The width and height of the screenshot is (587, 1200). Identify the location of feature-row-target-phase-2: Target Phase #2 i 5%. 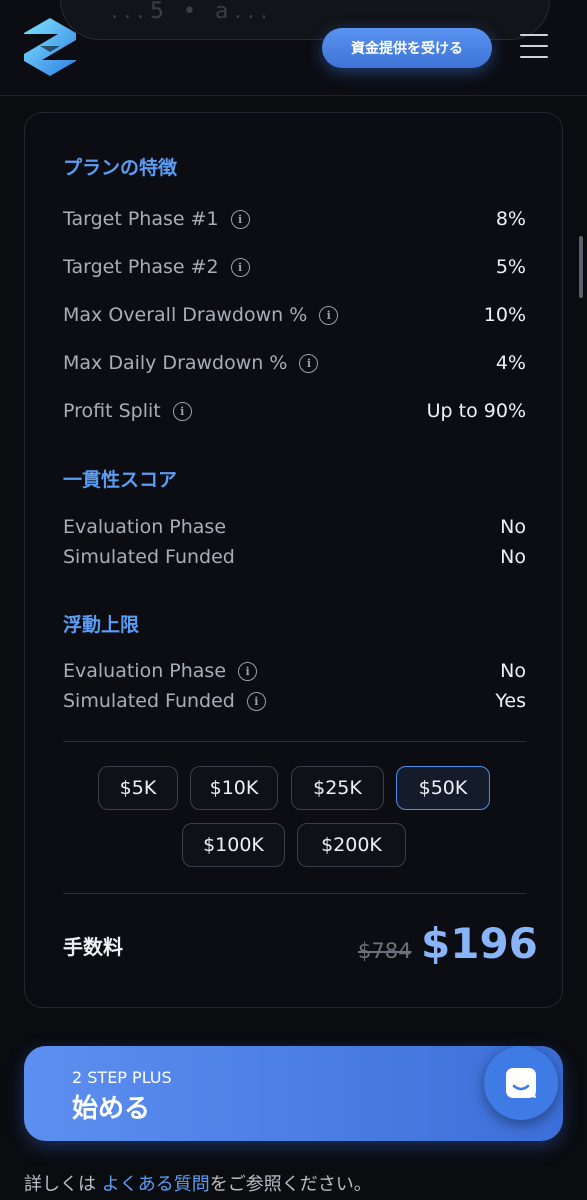
(294, 267).